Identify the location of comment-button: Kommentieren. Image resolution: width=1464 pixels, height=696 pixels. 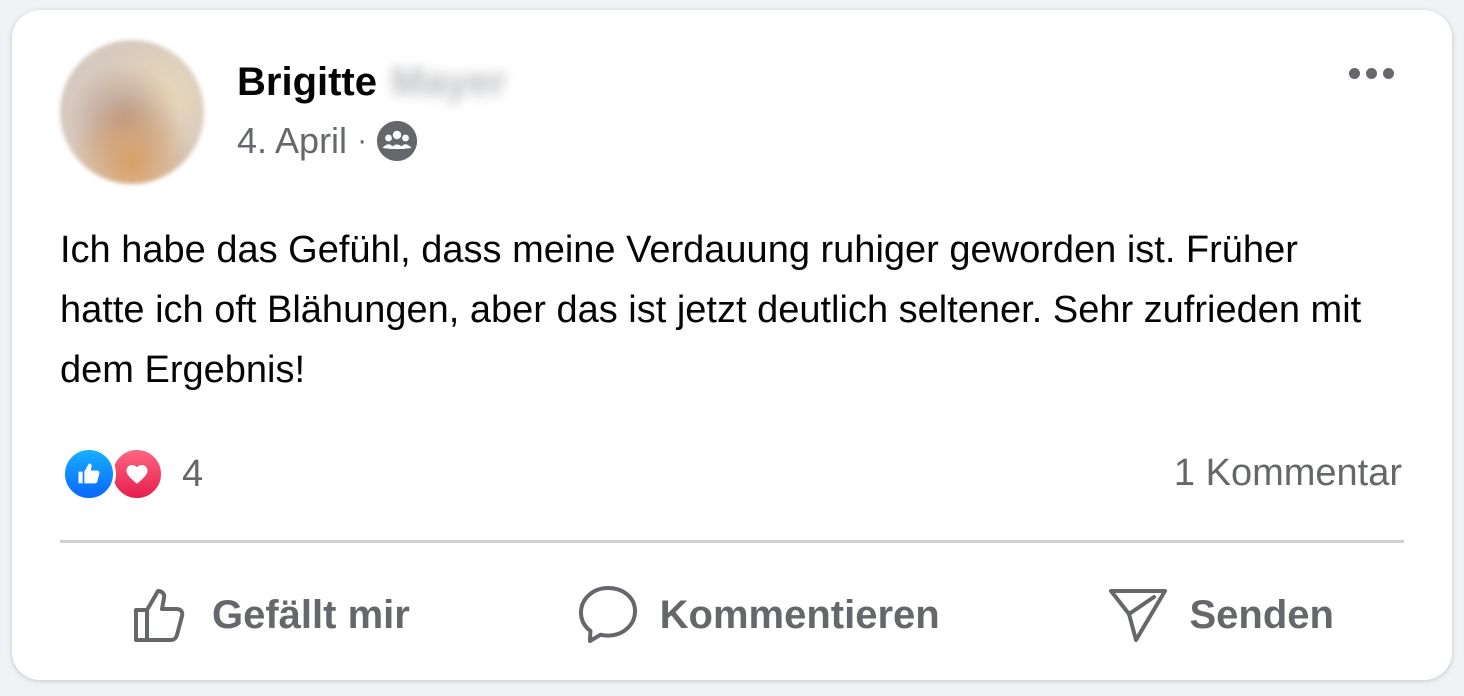
(758, 615).